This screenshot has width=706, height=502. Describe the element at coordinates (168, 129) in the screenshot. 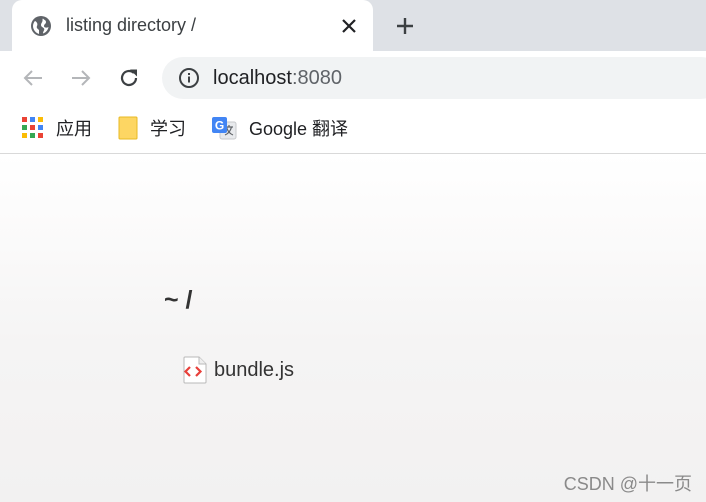

I see `bookmark-label: 学习` at that location.